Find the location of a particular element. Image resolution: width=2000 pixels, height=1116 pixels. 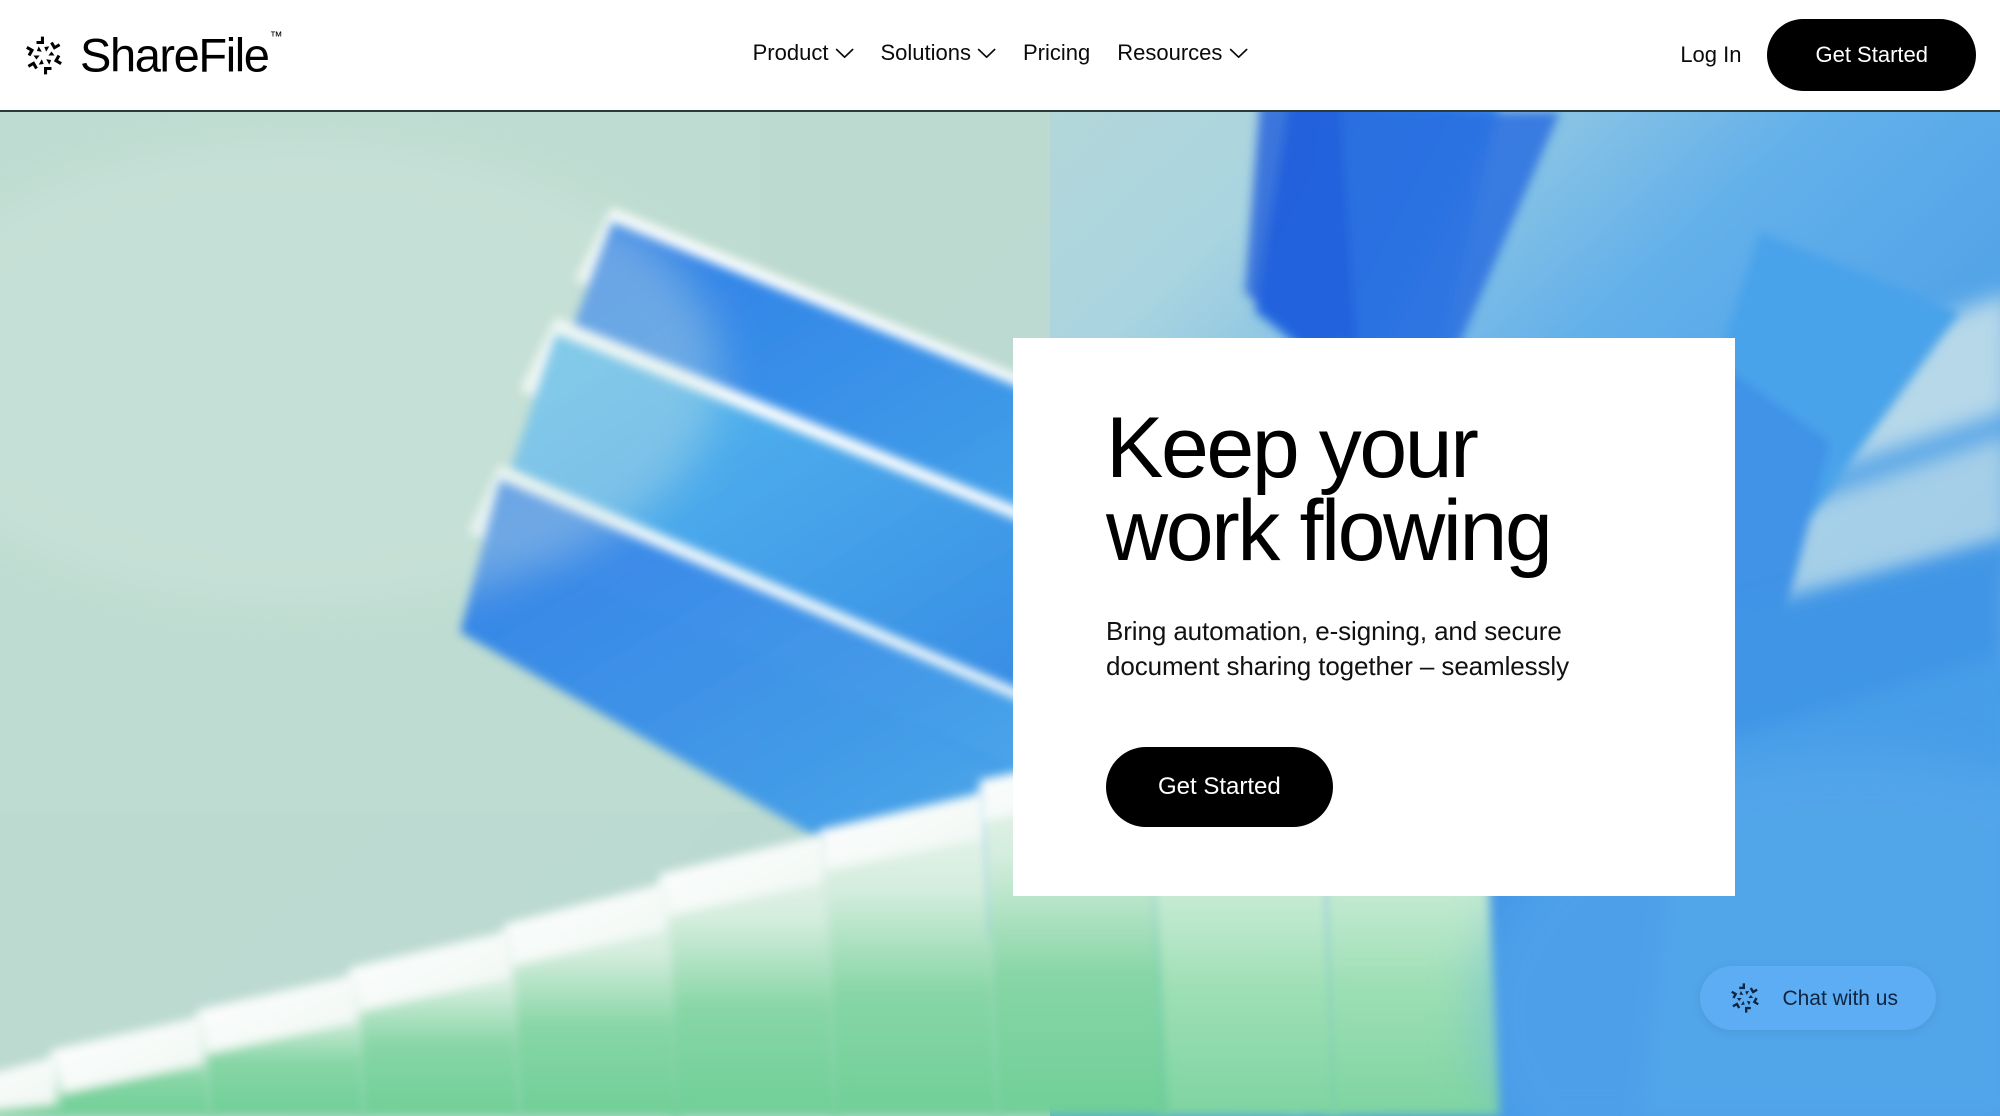

nav-item-label: Solutions is located at coordinates (925, 52).